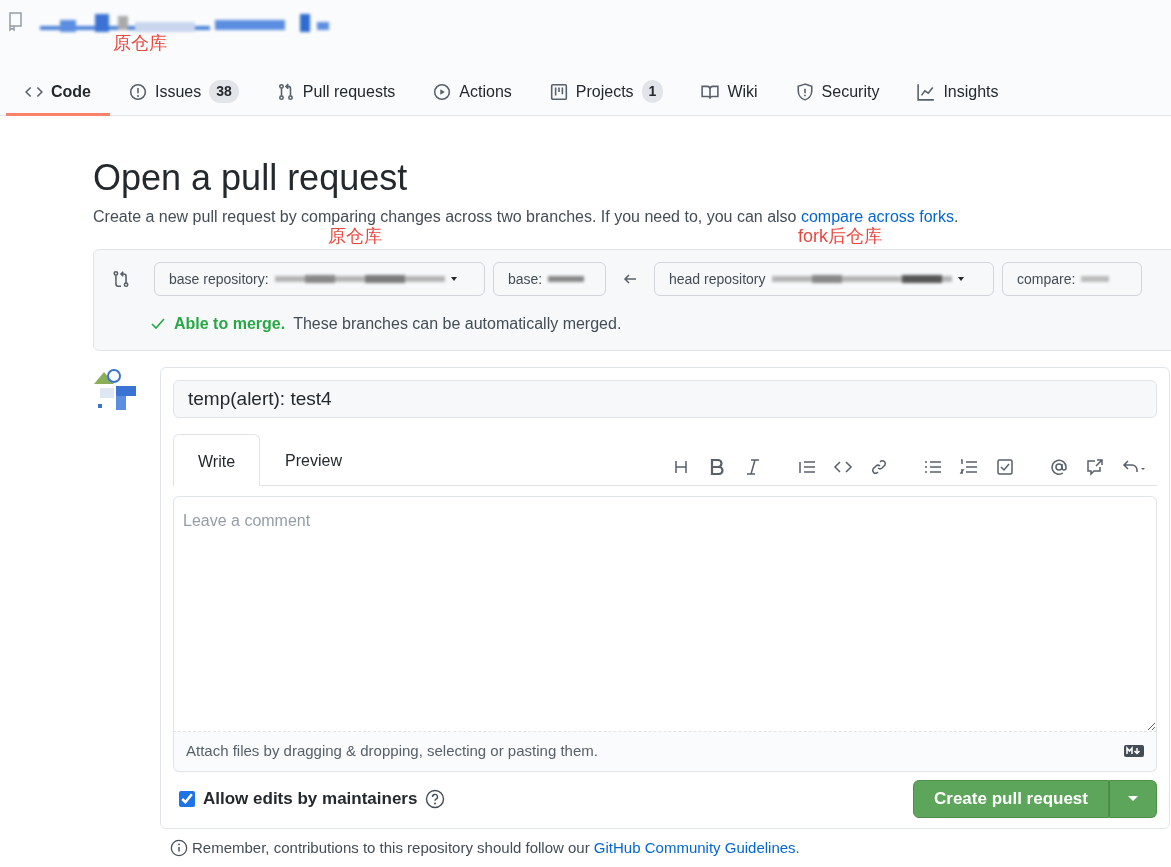 This screenshot has width=1171, height=867. I want to click on head-repository-select: head repository, so click(824, 279).